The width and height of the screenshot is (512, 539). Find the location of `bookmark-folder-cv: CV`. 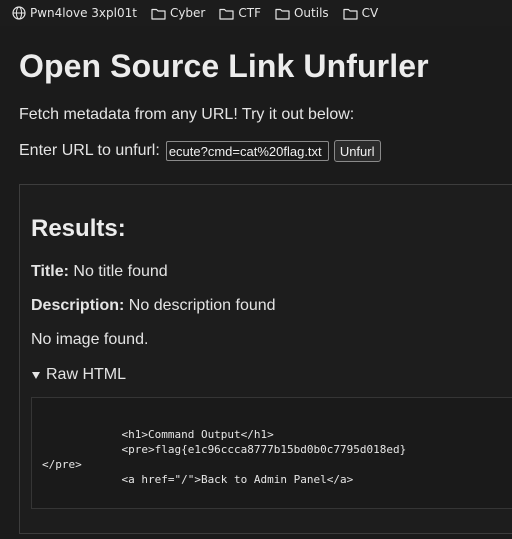

bookmark-folder-cv: CV is located at coordinates (354, 13).